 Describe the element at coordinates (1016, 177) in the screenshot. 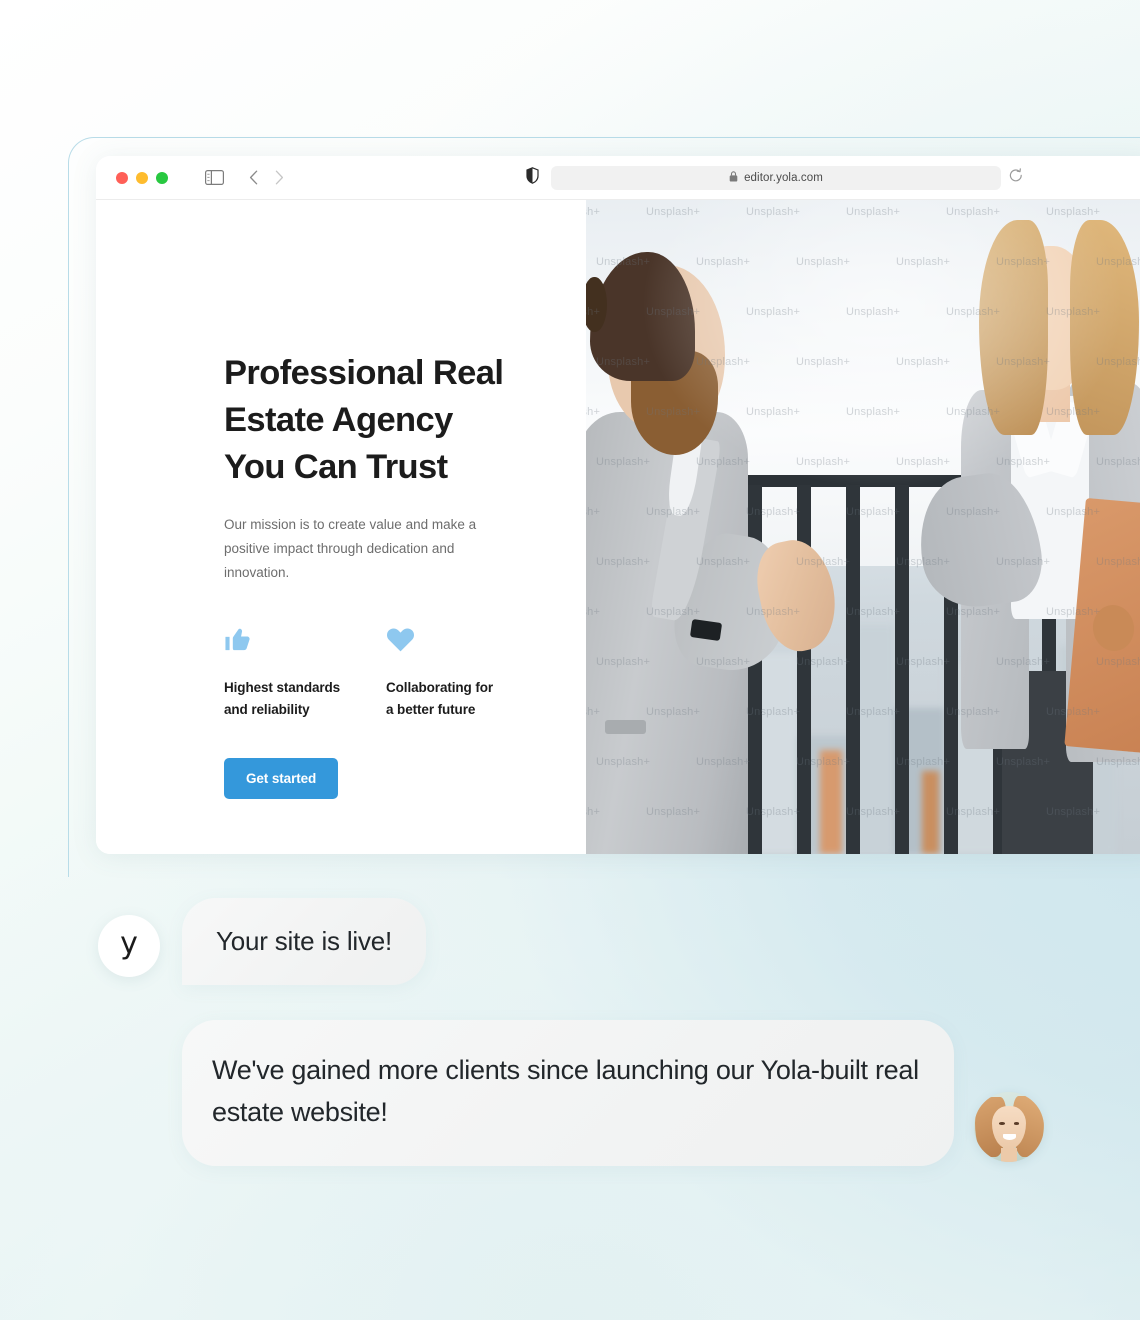

I see `reload-icon` at that location.